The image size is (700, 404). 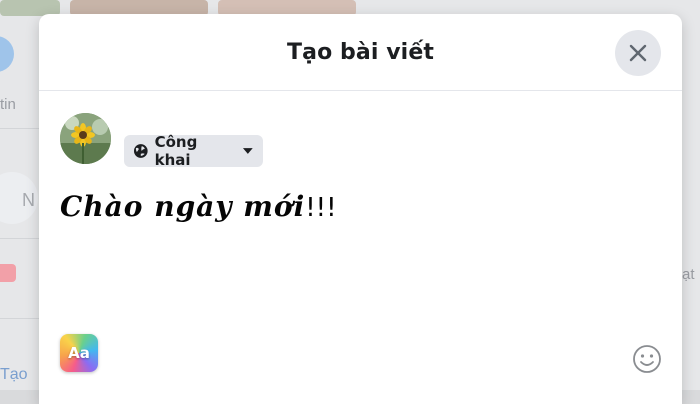 I want to click on bg-text-tao: Tạo, so click(x=14, y=374).